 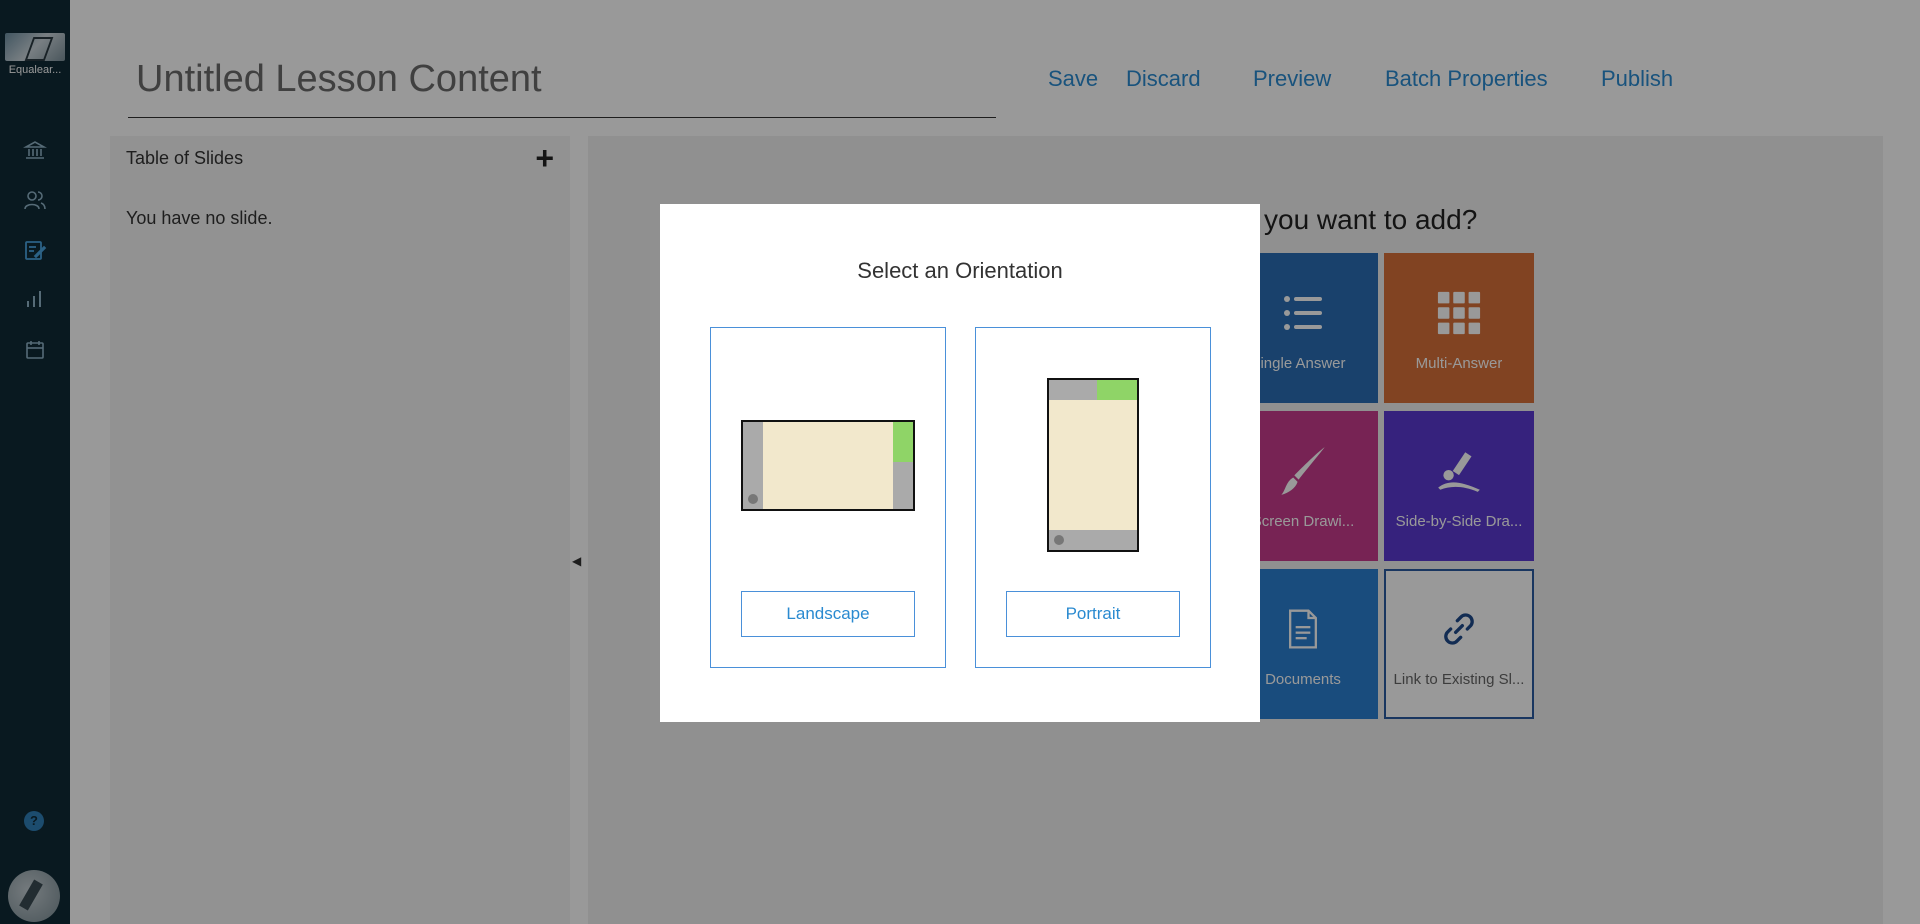 I want to click on dialog-title: Select an Orientation, so click(x=960, y=270).